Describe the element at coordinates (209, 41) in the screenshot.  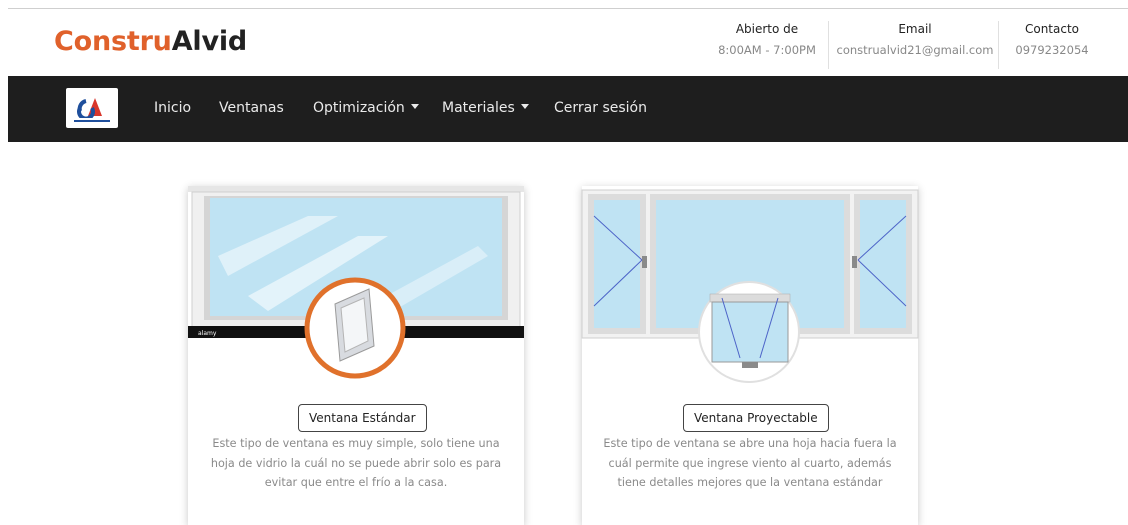
I see `logo-part-alvid: Alvid` at that location.